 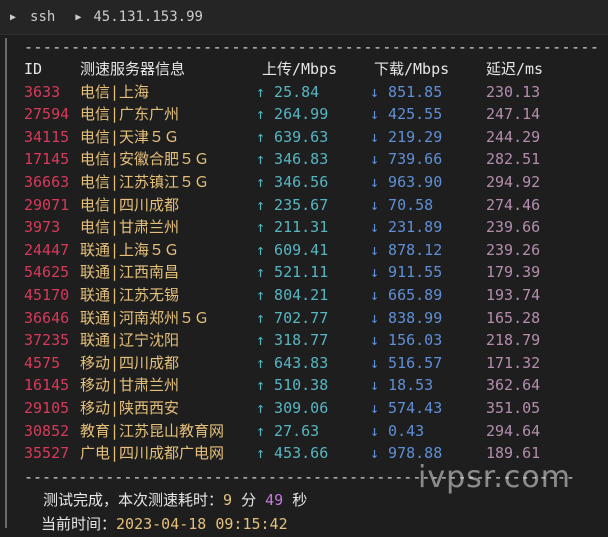 I want to click on row-latency: 165.28, so click(x=513, y=317).